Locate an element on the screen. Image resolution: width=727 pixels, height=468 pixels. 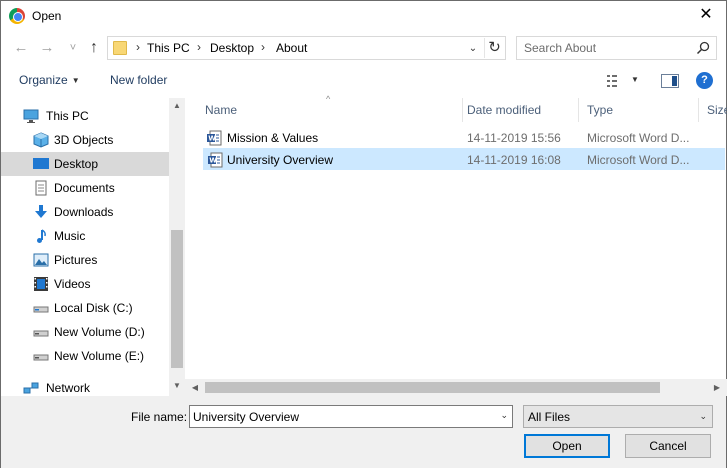
organize-label: Organize is located at coordinates (43, 80).